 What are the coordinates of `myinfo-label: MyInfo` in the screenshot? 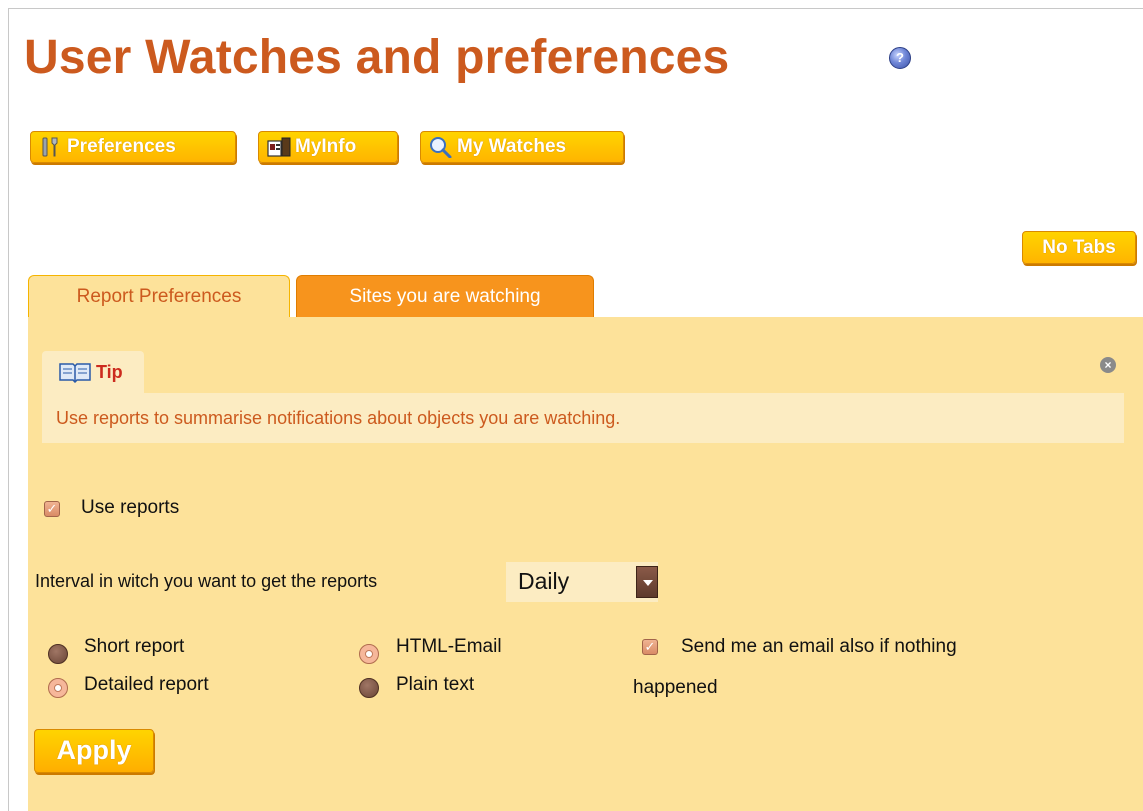 It's located at (326, 146).